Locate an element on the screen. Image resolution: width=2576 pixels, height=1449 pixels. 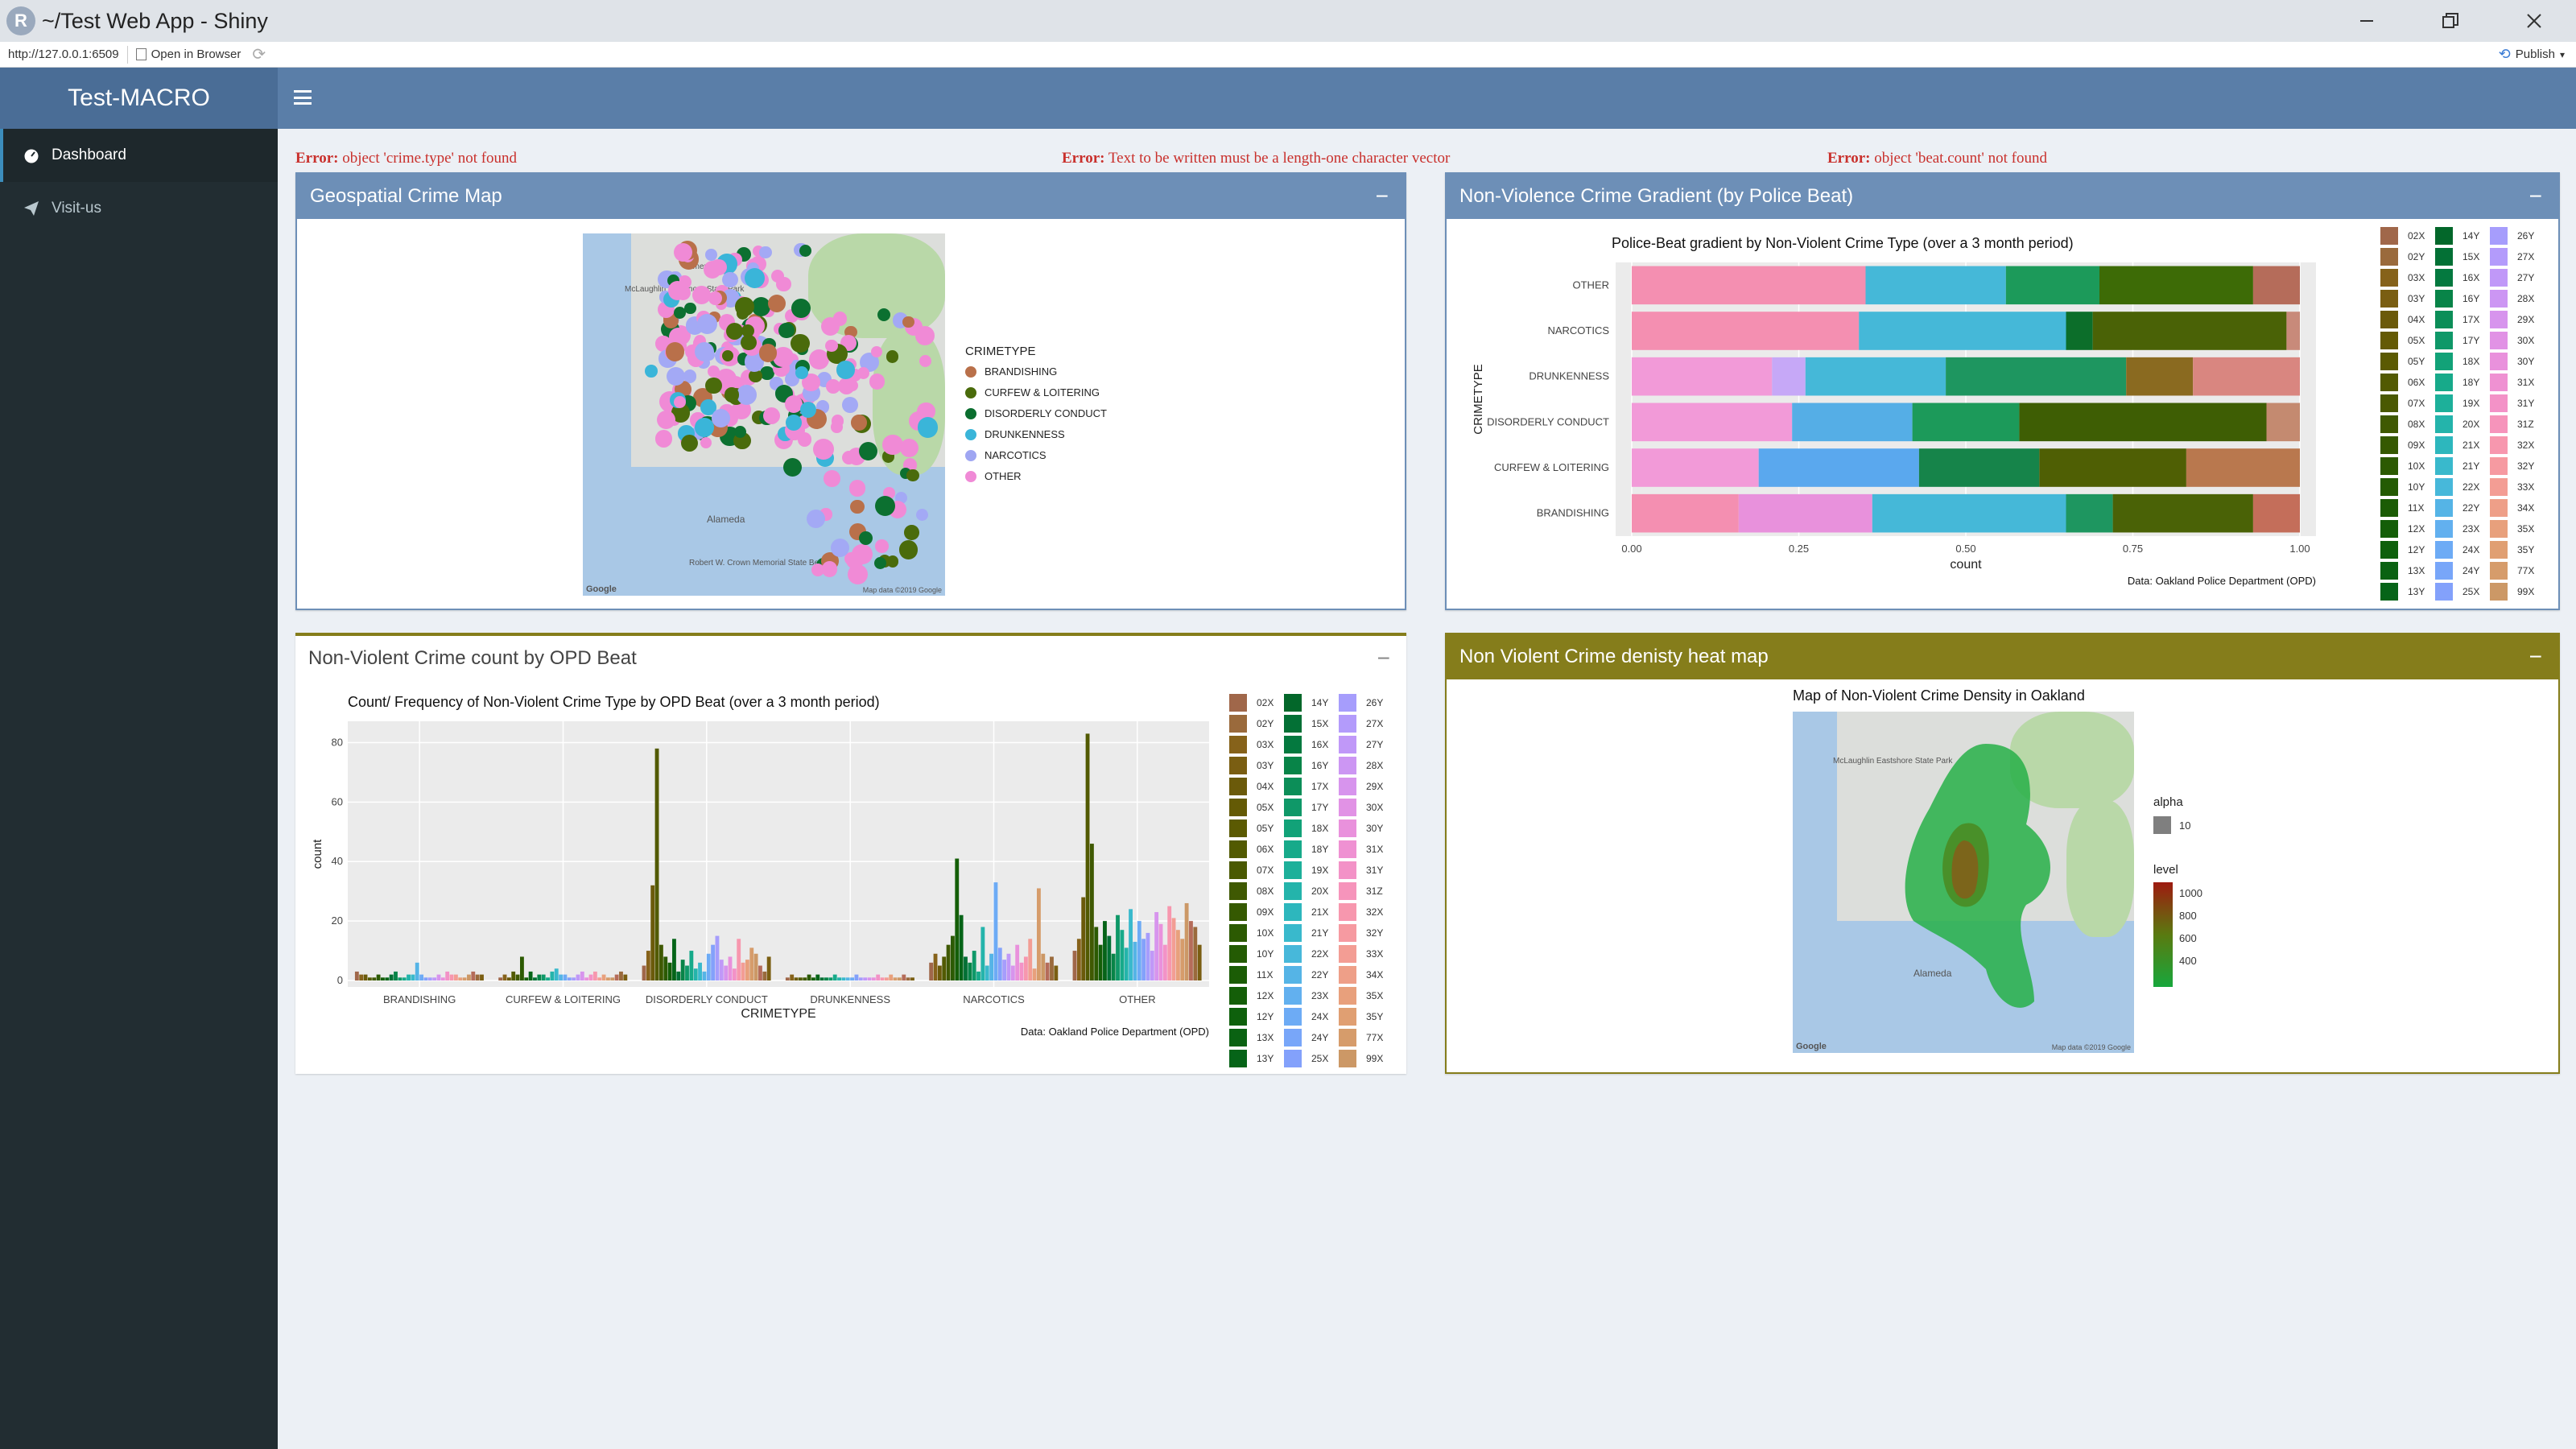
beat-legend-label: 05X is located at coordinates (1265, 807).